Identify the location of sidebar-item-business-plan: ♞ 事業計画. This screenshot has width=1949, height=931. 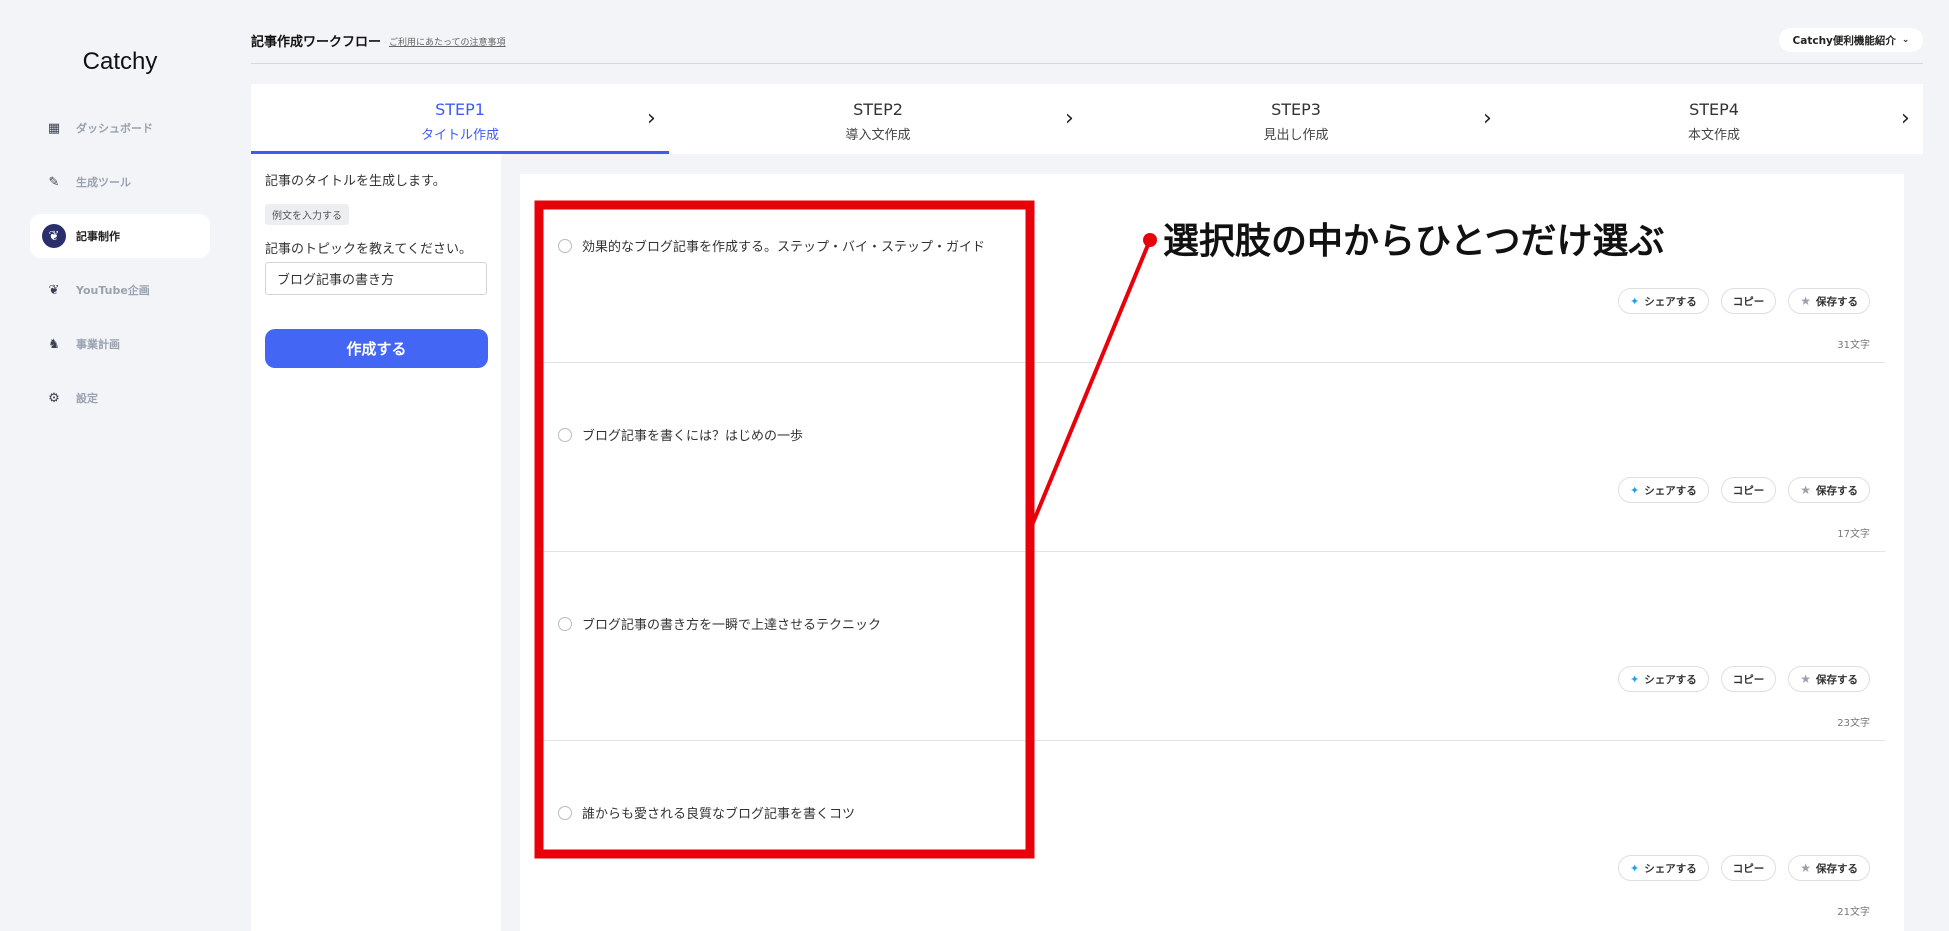
(120, 344).